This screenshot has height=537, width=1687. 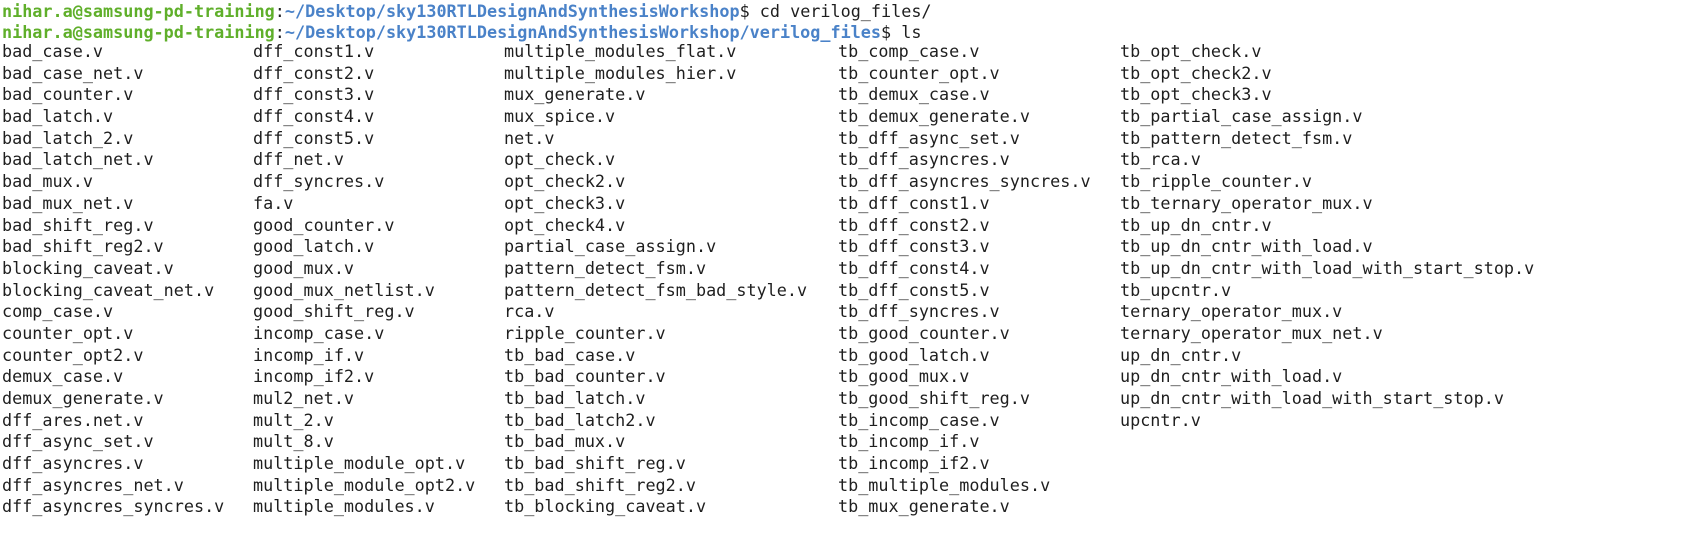 I want to click on file-entry: bad_latch.v, so click(x=58, y=116).